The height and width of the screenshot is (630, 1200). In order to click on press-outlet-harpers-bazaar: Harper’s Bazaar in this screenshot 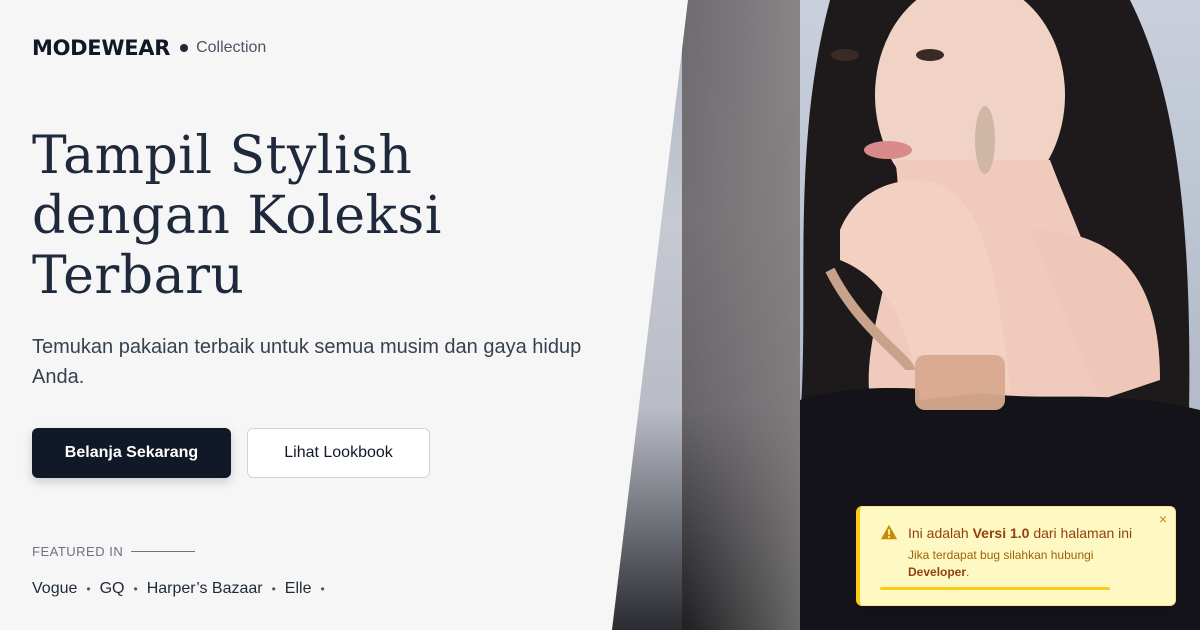, I will do `click(204, 588)`.